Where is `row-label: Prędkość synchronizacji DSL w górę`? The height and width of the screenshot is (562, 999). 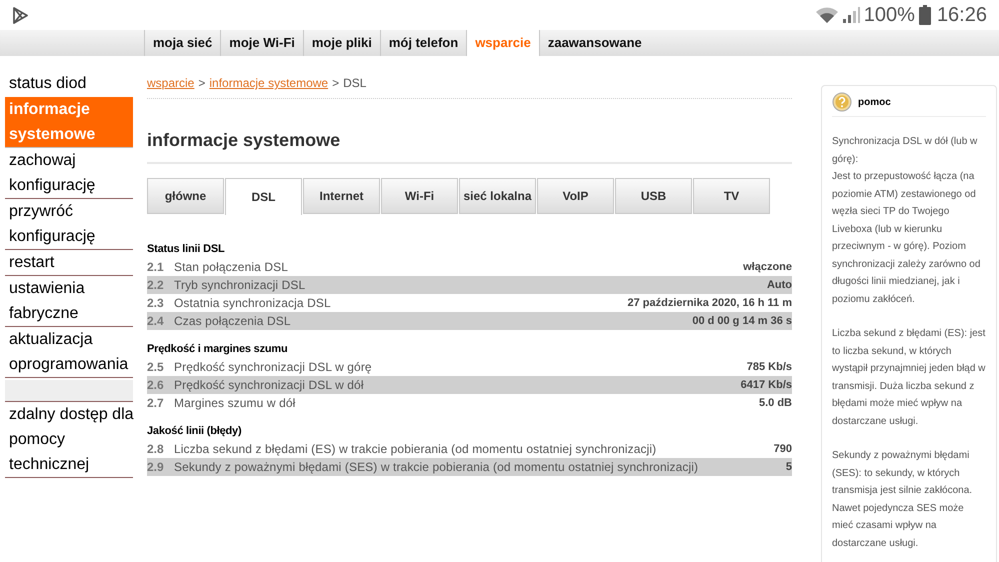 row-label: Prędkość synchronizacji DSL w górę is located at coordinates (273, 367).